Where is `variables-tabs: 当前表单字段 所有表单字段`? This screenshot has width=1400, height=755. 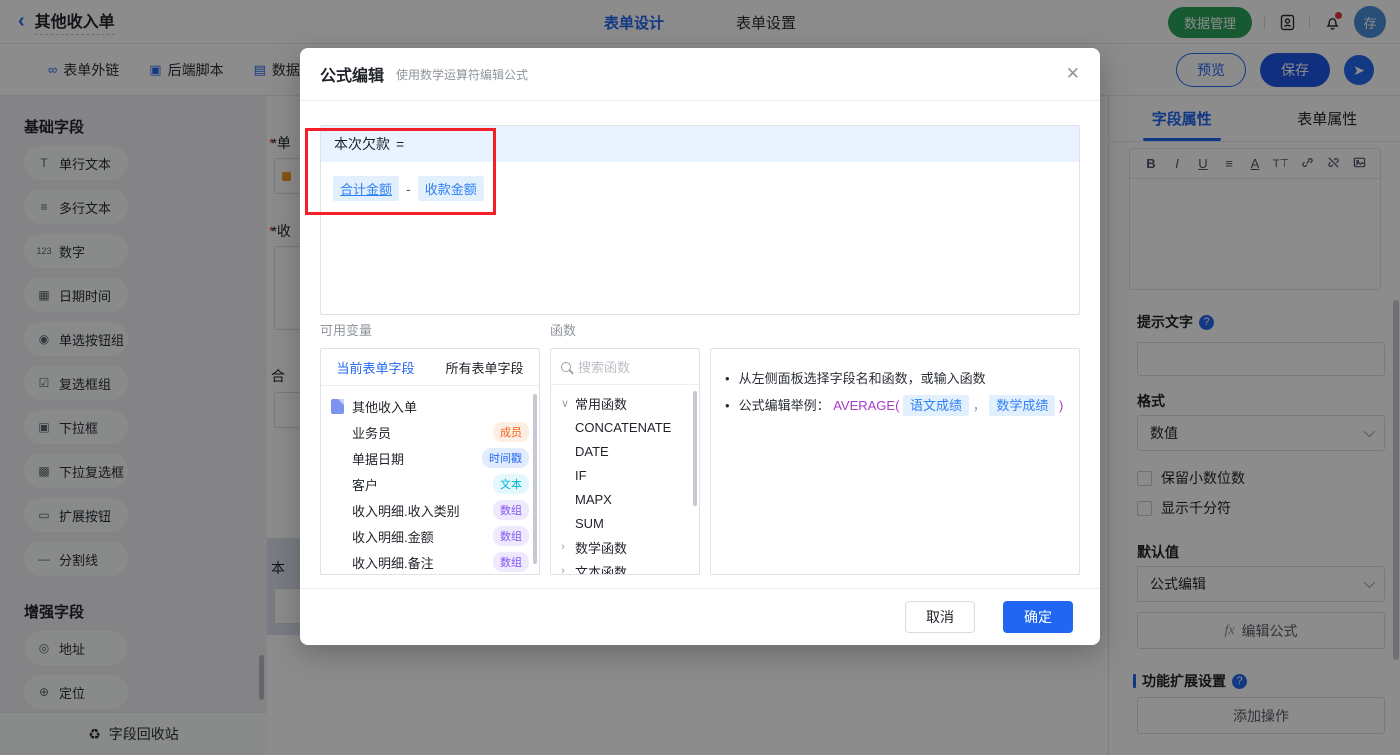
variables-tabs: 当前表单字段 所有表单字段 is located at coordinates (430, 367).